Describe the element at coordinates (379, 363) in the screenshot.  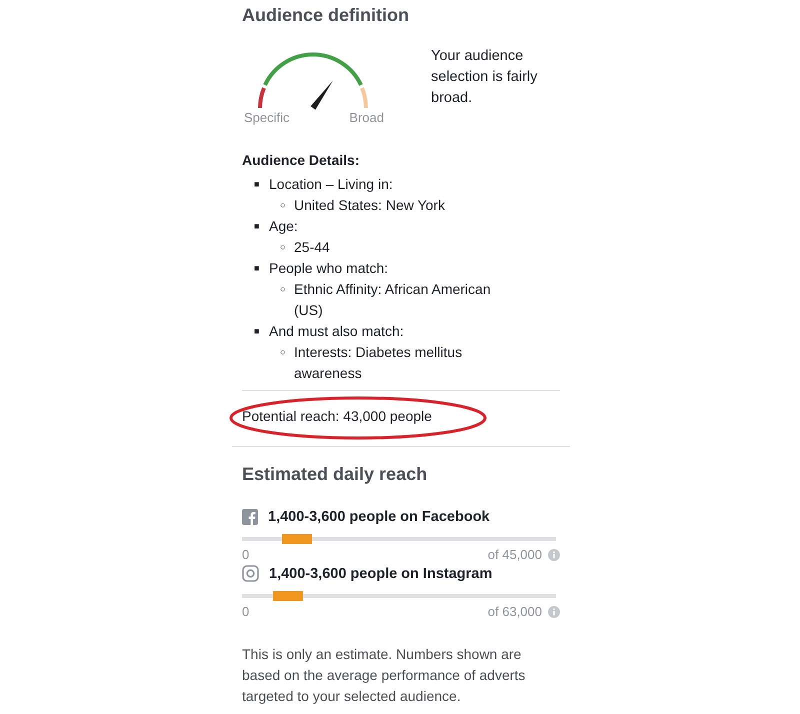
I see `detail-value: Interests: Diabetes mellitus awareness` at that location.